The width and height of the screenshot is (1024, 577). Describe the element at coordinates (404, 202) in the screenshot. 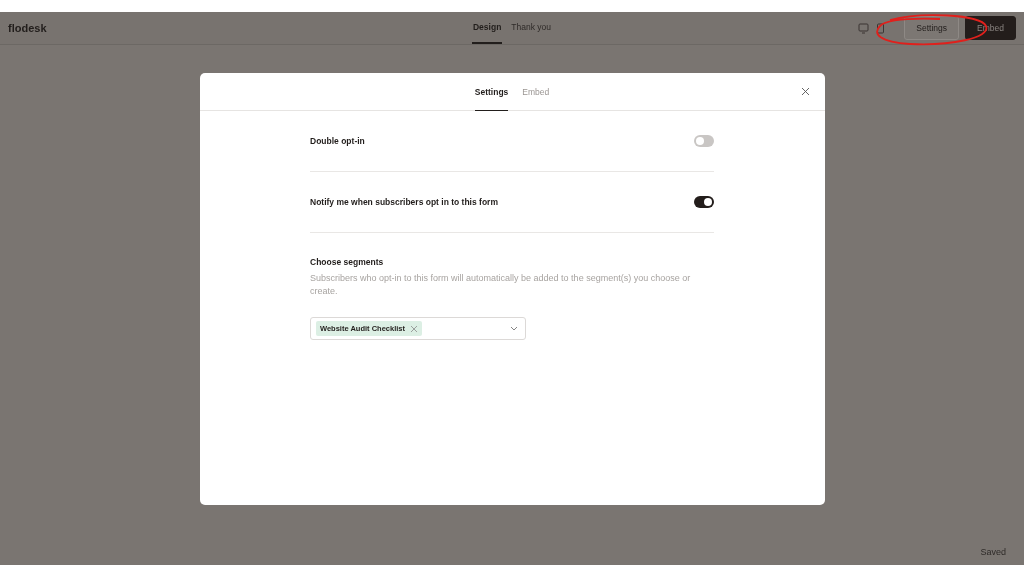

I see `setting-label: Notify me when subscribers opt in to this form` at that location.